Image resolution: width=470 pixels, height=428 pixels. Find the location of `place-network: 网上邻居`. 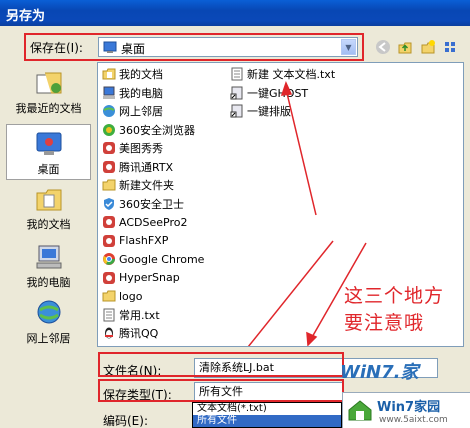

place-network: 网上邻居 is located at coordinates (48, 322).